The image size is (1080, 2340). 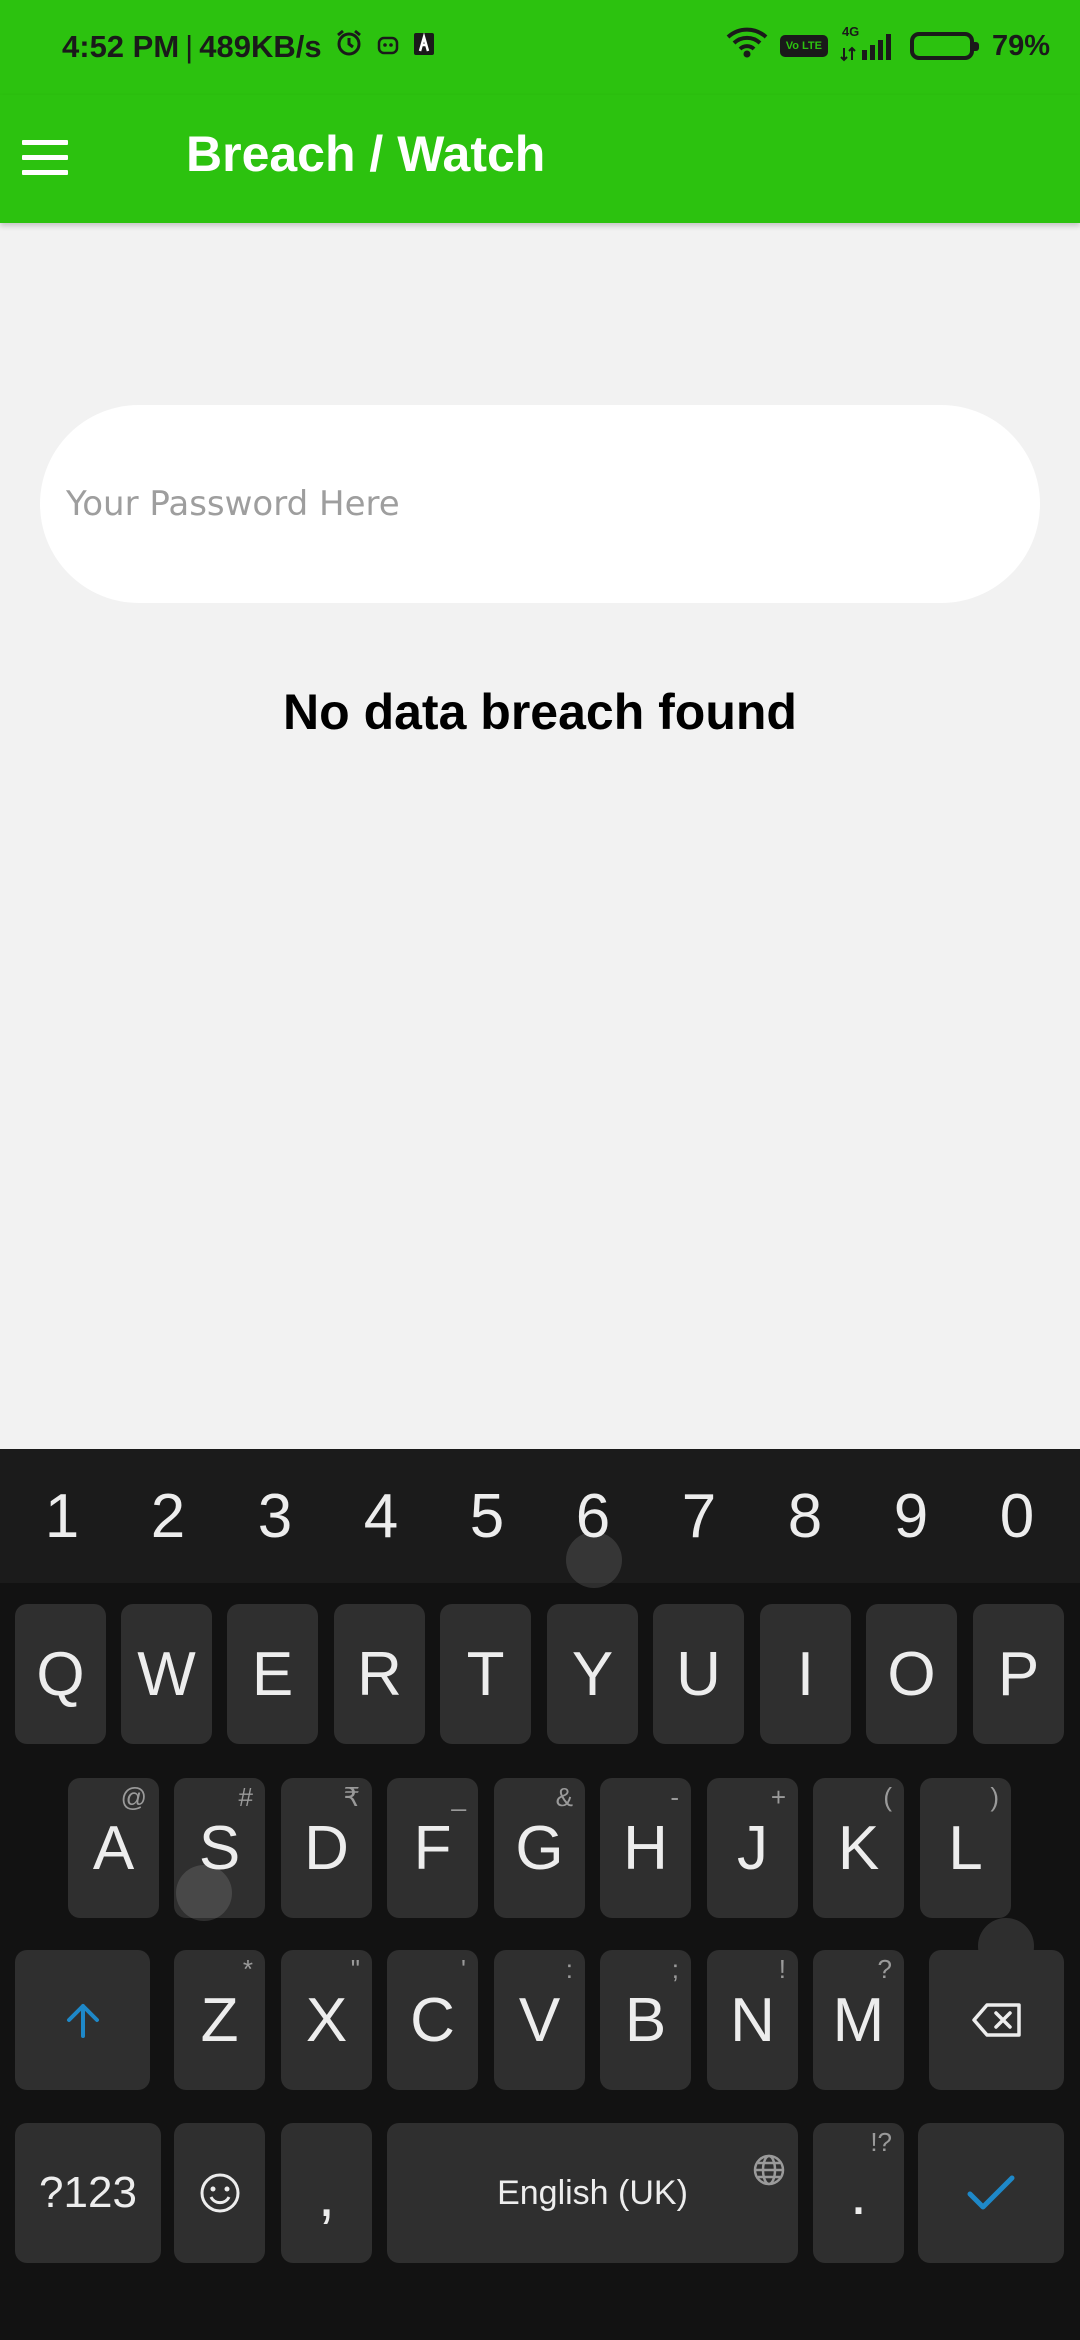 I want to click on space-key-label: English (UK), so click(x=592, y=2192).